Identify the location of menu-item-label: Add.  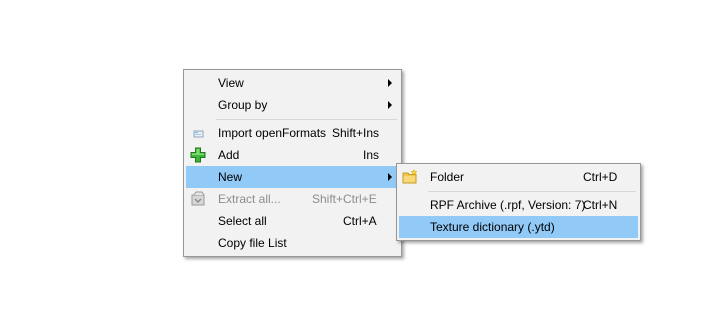
(229, 155).